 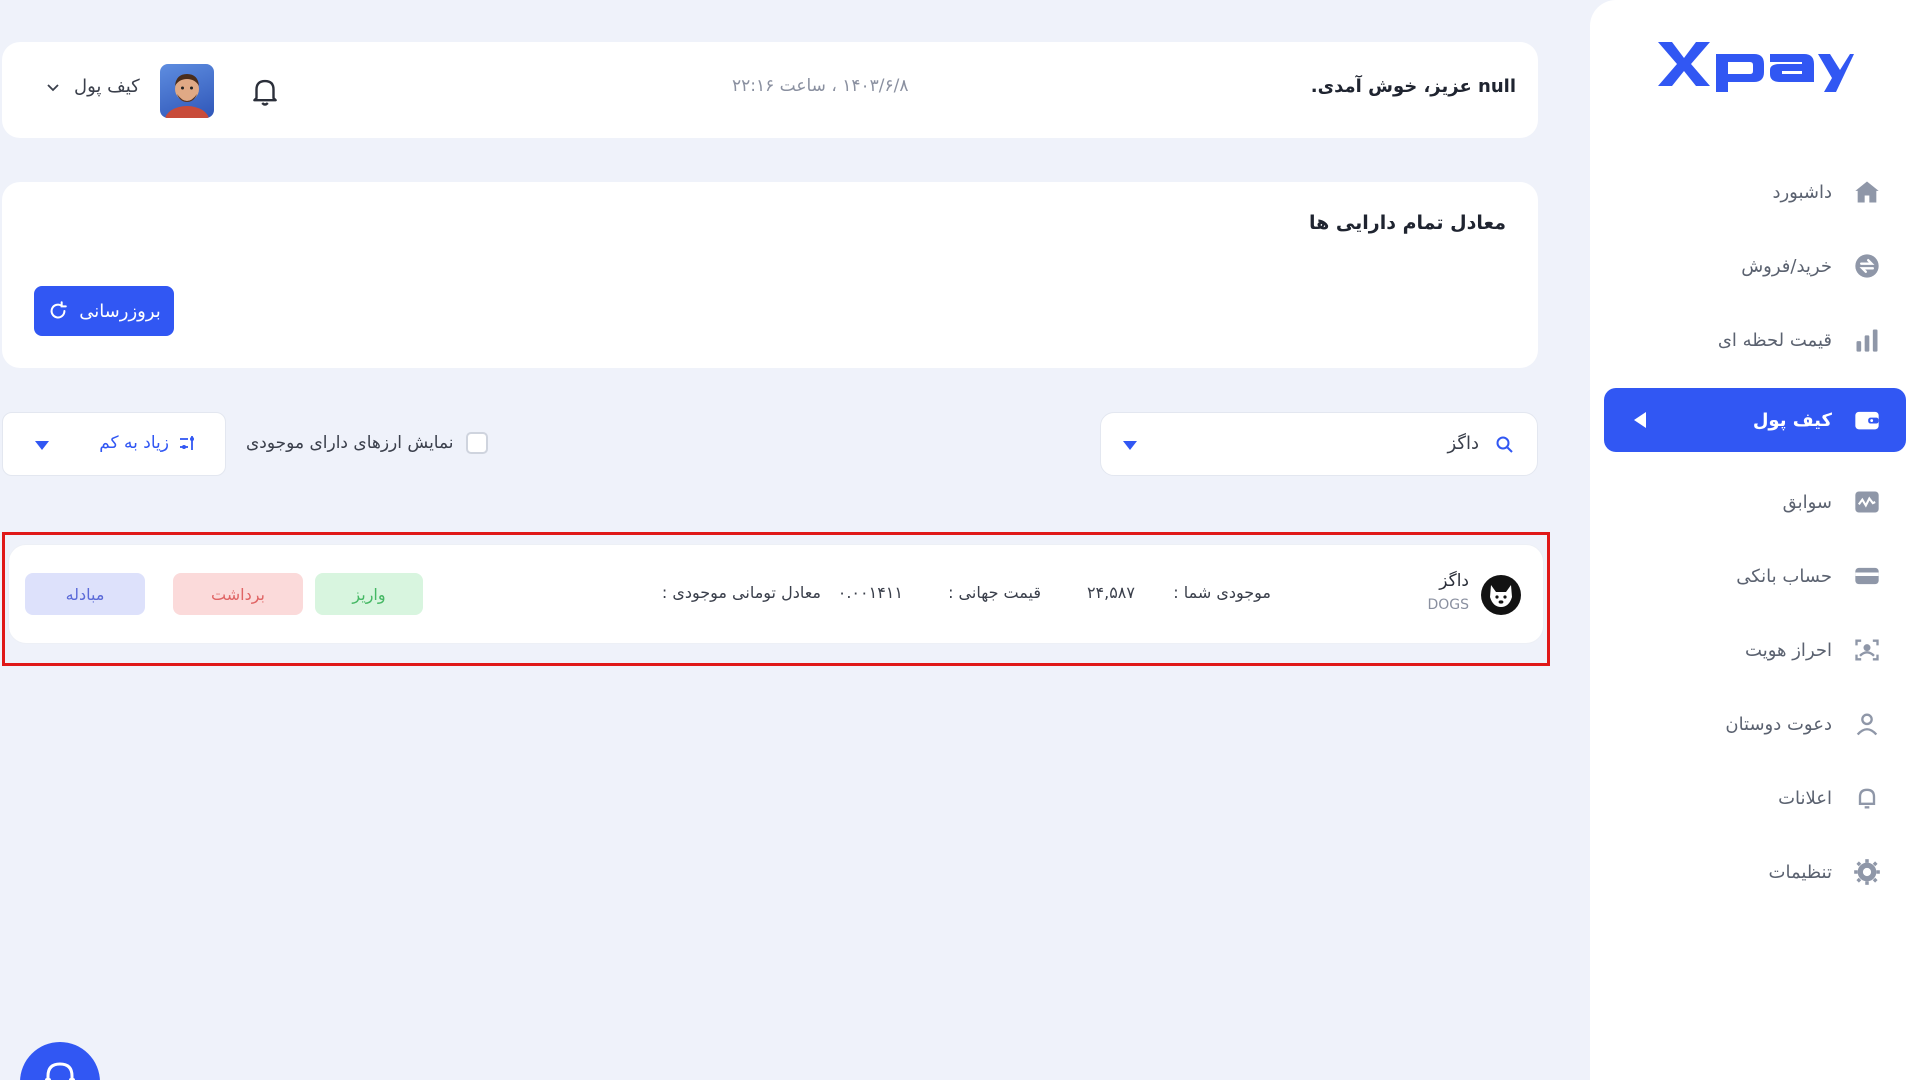 I want to click on caret-left-icon, so click(x=1640, y=420).